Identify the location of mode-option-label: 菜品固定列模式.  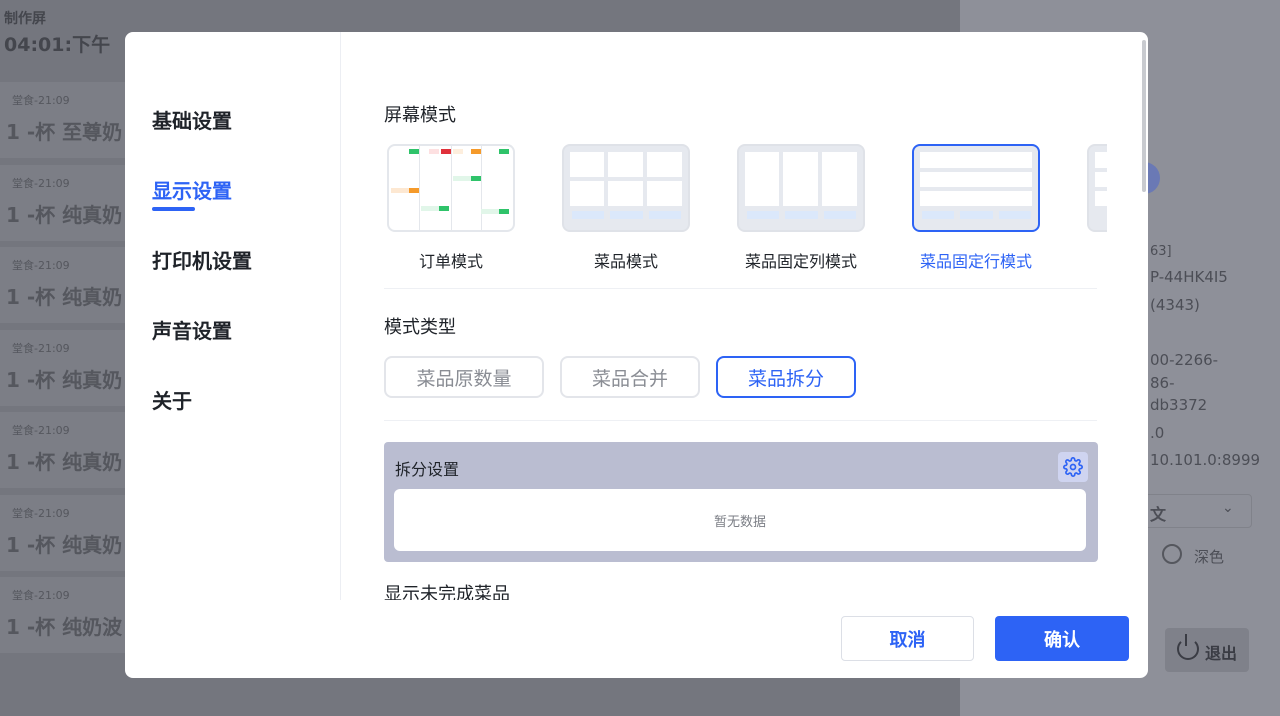
(800, 261).